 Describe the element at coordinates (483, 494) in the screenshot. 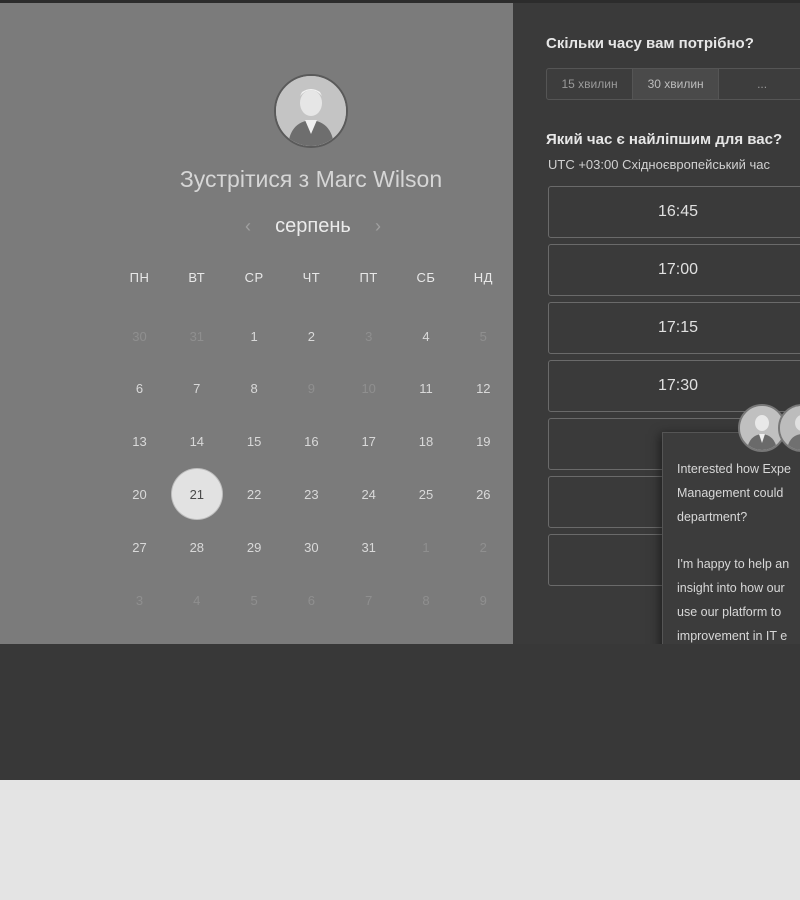

I see `day-cell: 26` at that location.